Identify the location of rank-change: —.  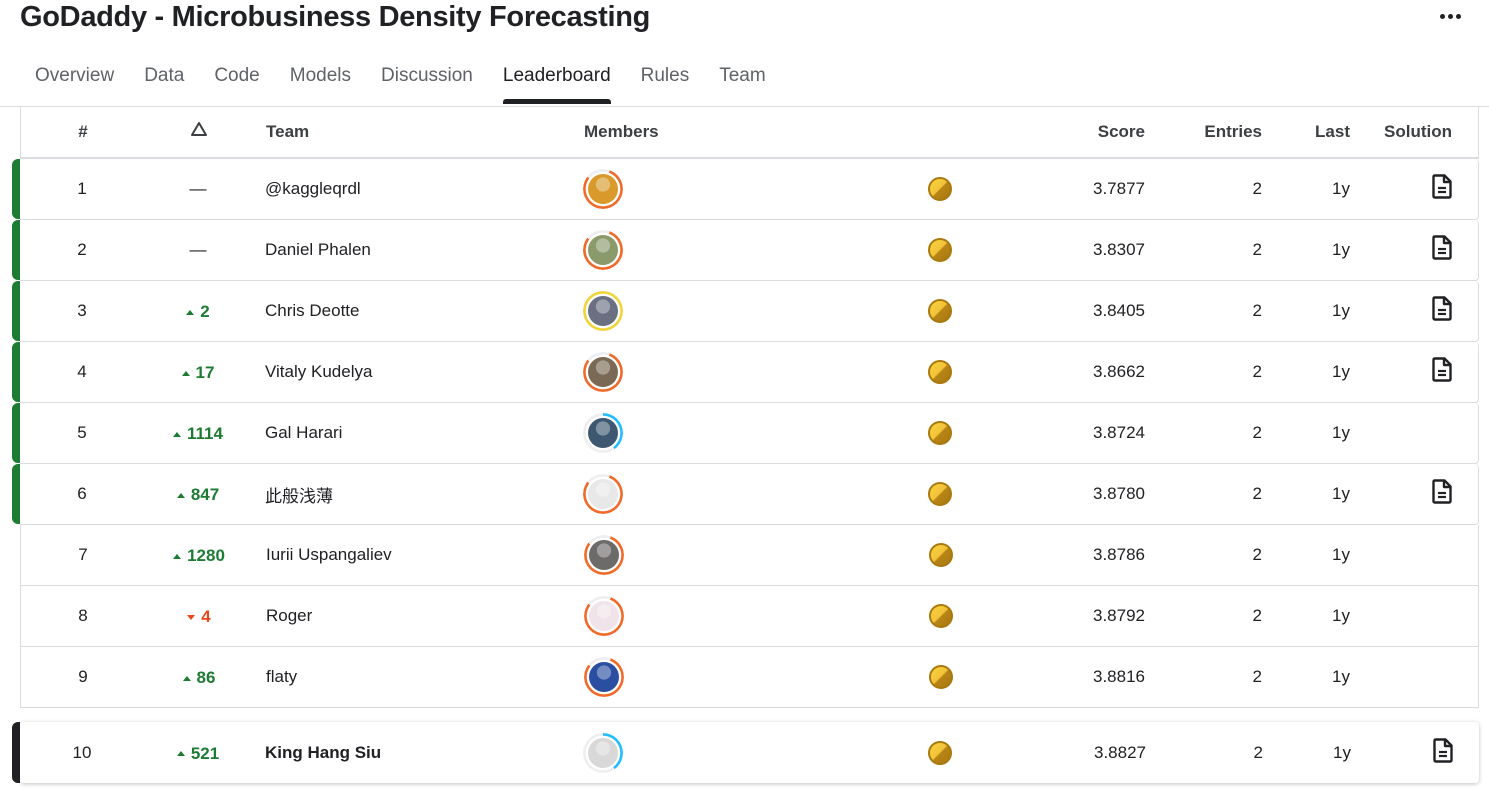
(198, 189).